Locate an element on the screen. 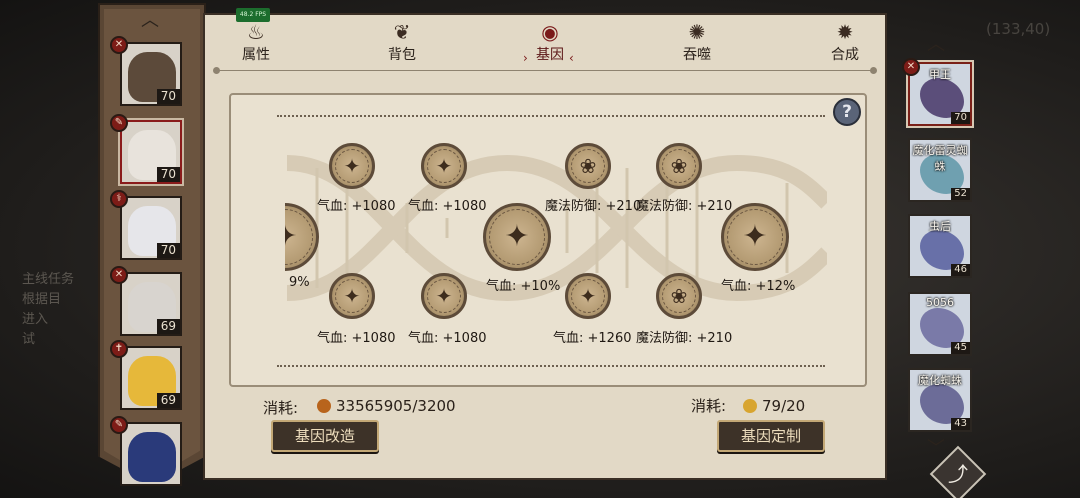 Image resolution: width=1080 pixels, height=498 pixels. gene-node-label: 9% is located at coordinates (299, 282).